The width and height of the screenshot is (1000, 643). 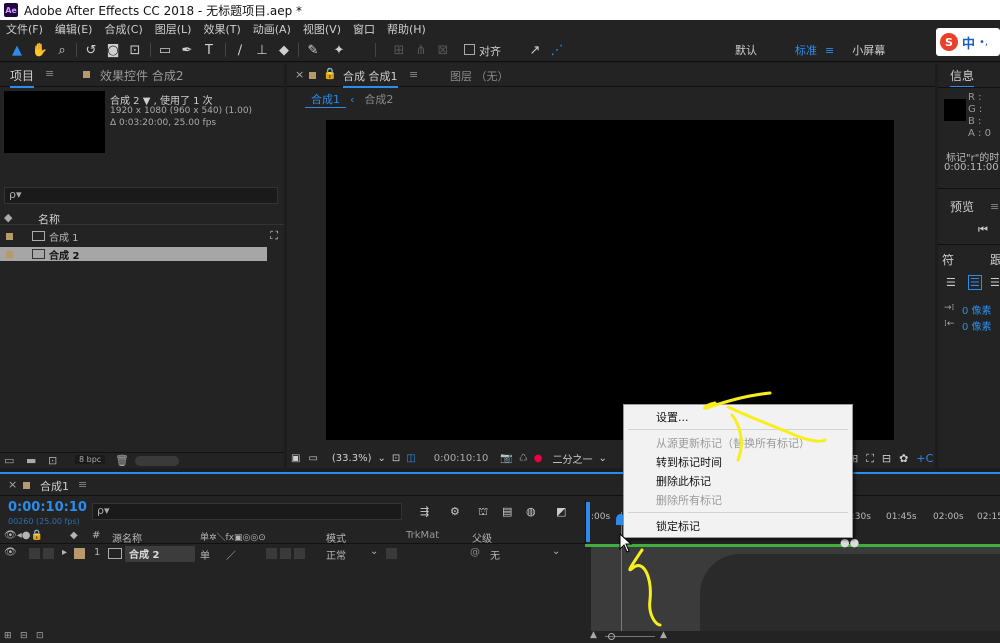 What do you see at coordinates (378, 99) in the screenshot?
I see `breadcrumb-comp2: 合成2` at bounding box center [378, 99].